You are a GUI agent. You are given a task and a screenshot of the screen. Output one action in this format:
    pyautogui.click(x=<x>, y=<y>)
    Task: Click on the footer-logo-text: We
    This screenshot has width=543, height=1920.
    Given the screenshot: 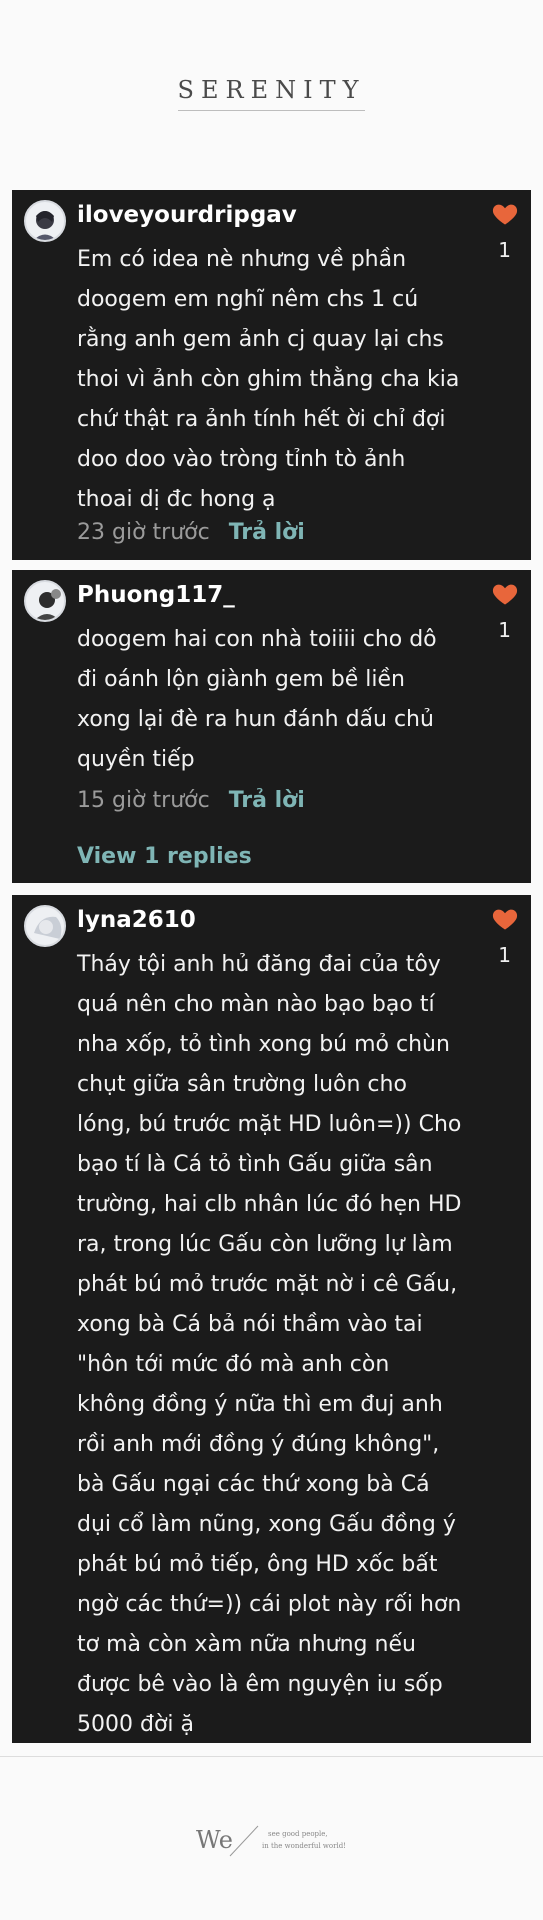 What is the action you would take?
    pyautogui.click(x=214, y=1840)
    